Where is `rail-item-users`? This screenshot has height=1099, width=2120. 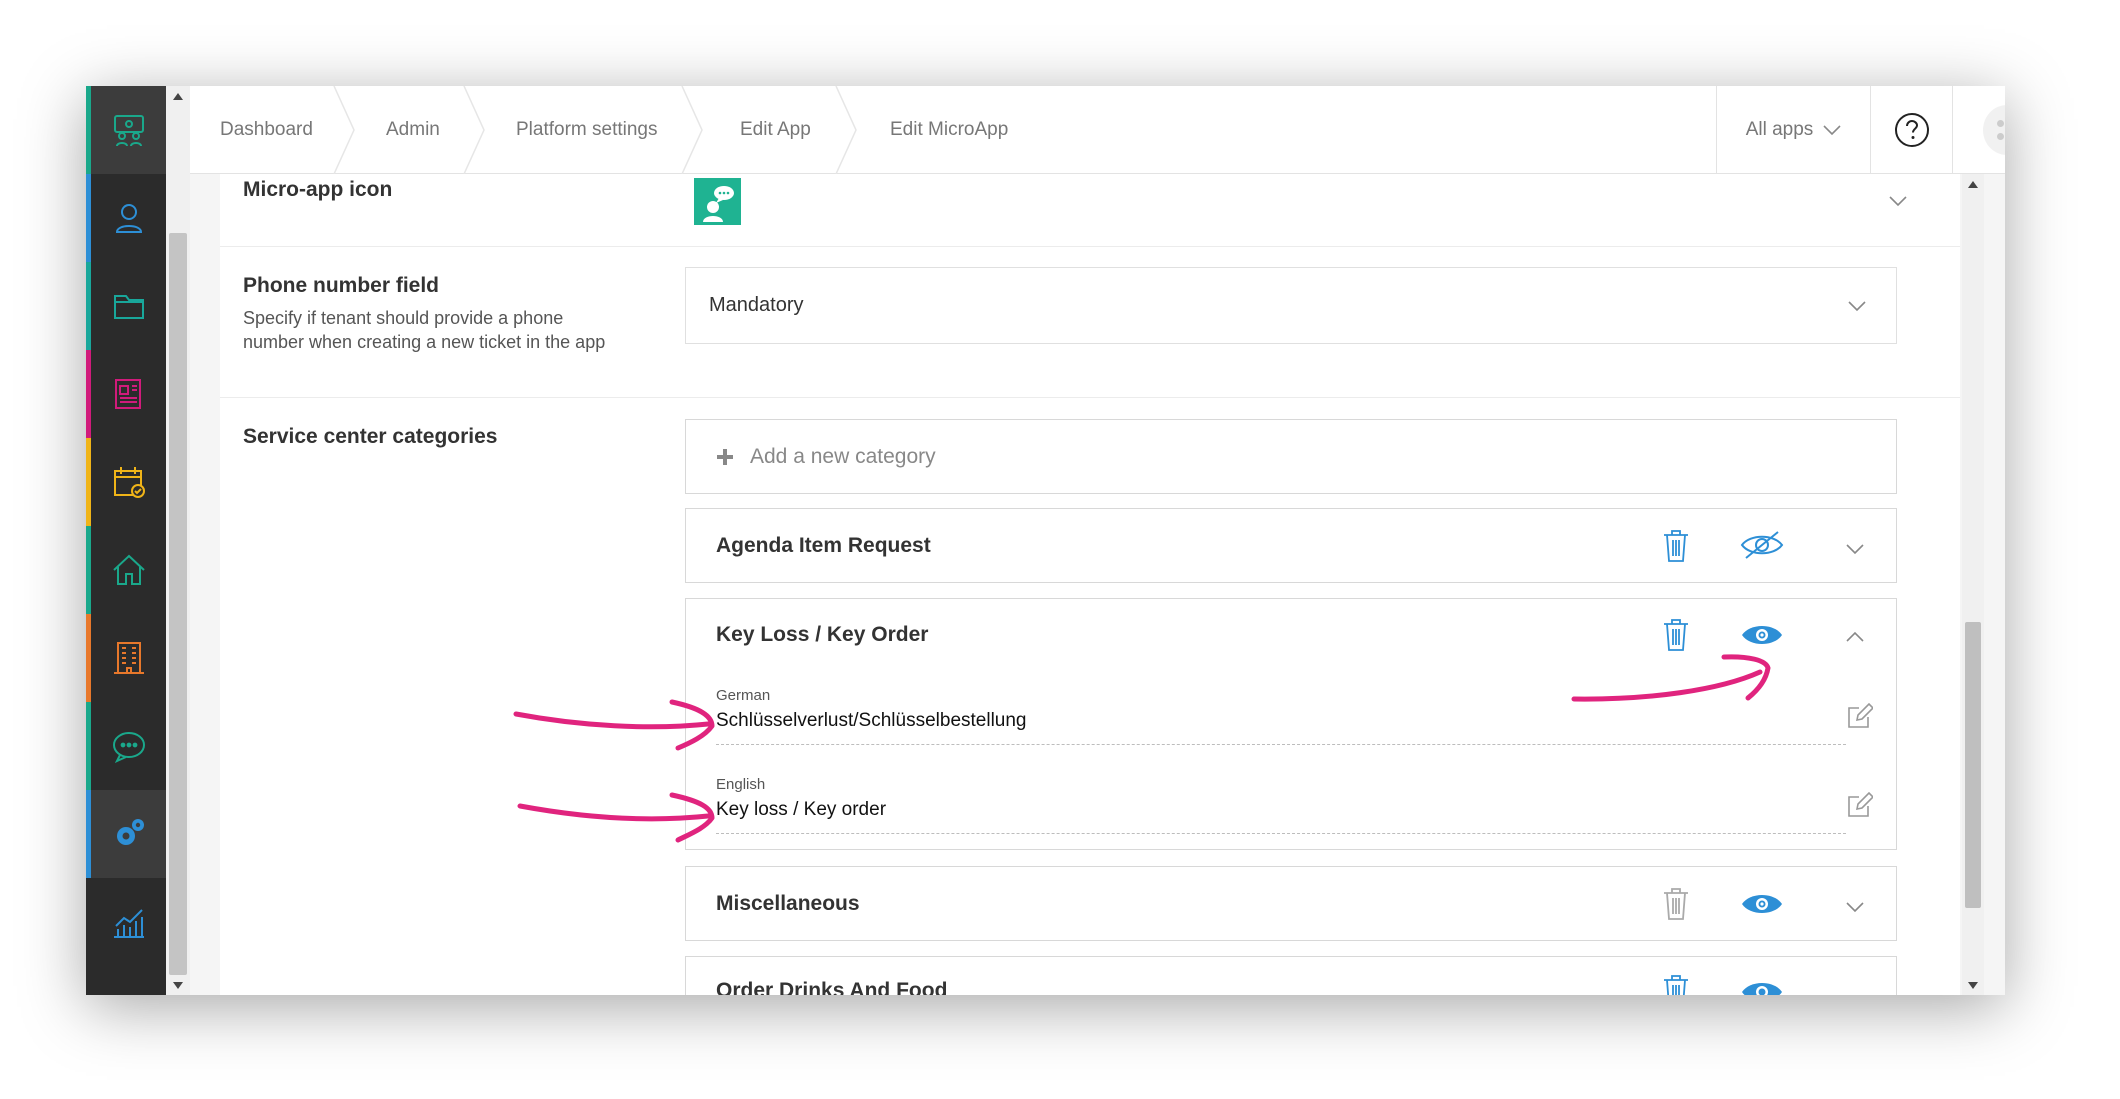
rail-item-users is located at coordinates (126, 218).